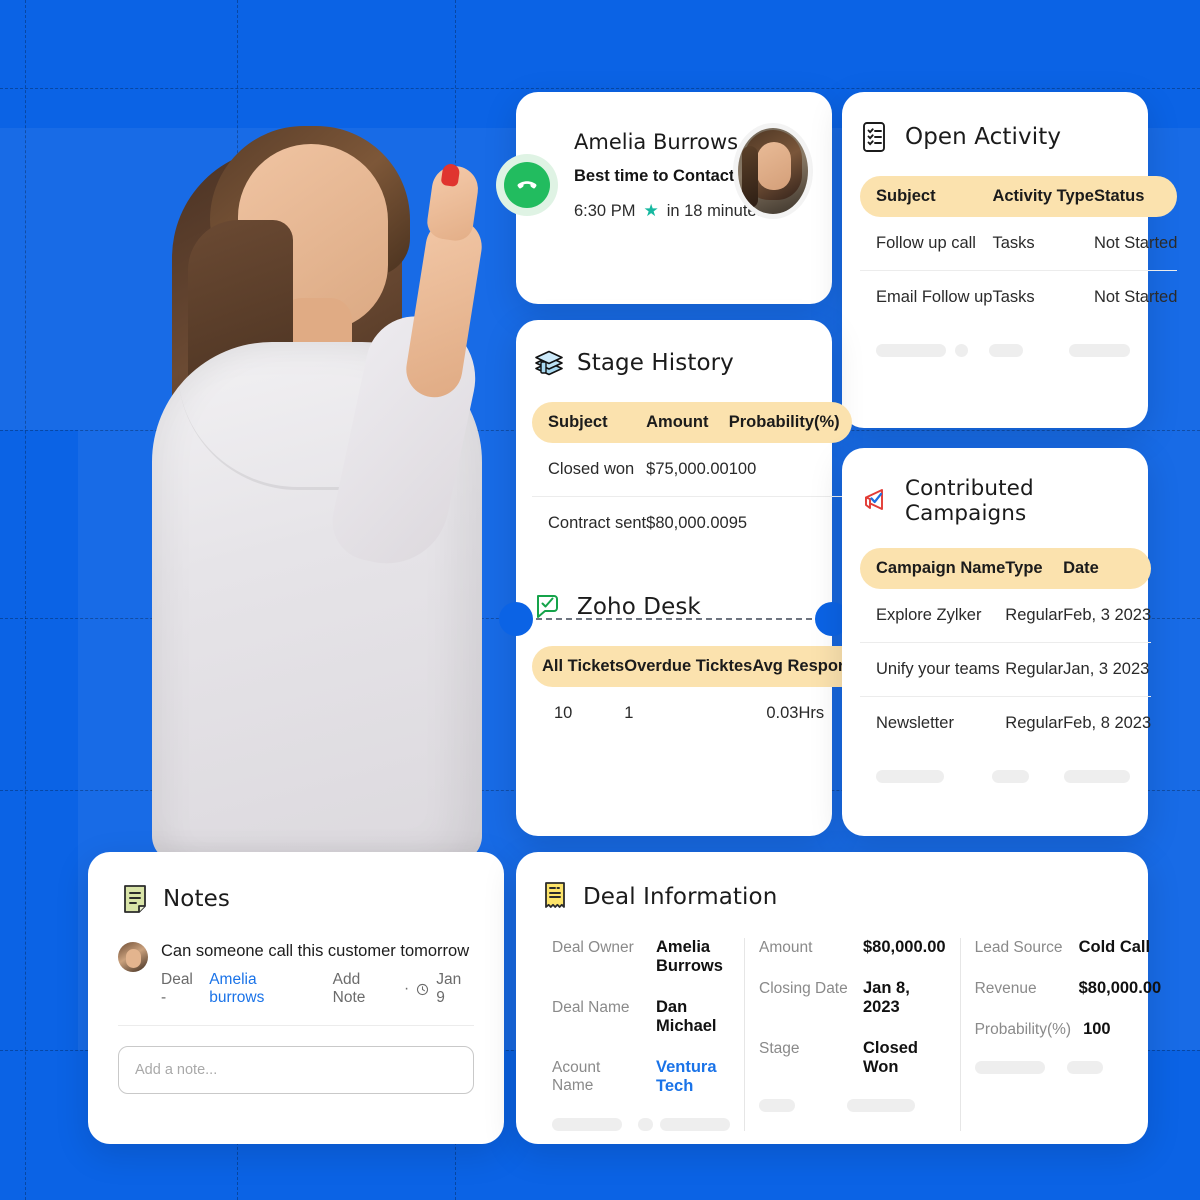 This screenshot has height=1200, width=1200. I want to click on deal-field: Revenue $80,000.00, so click(1068, 988).